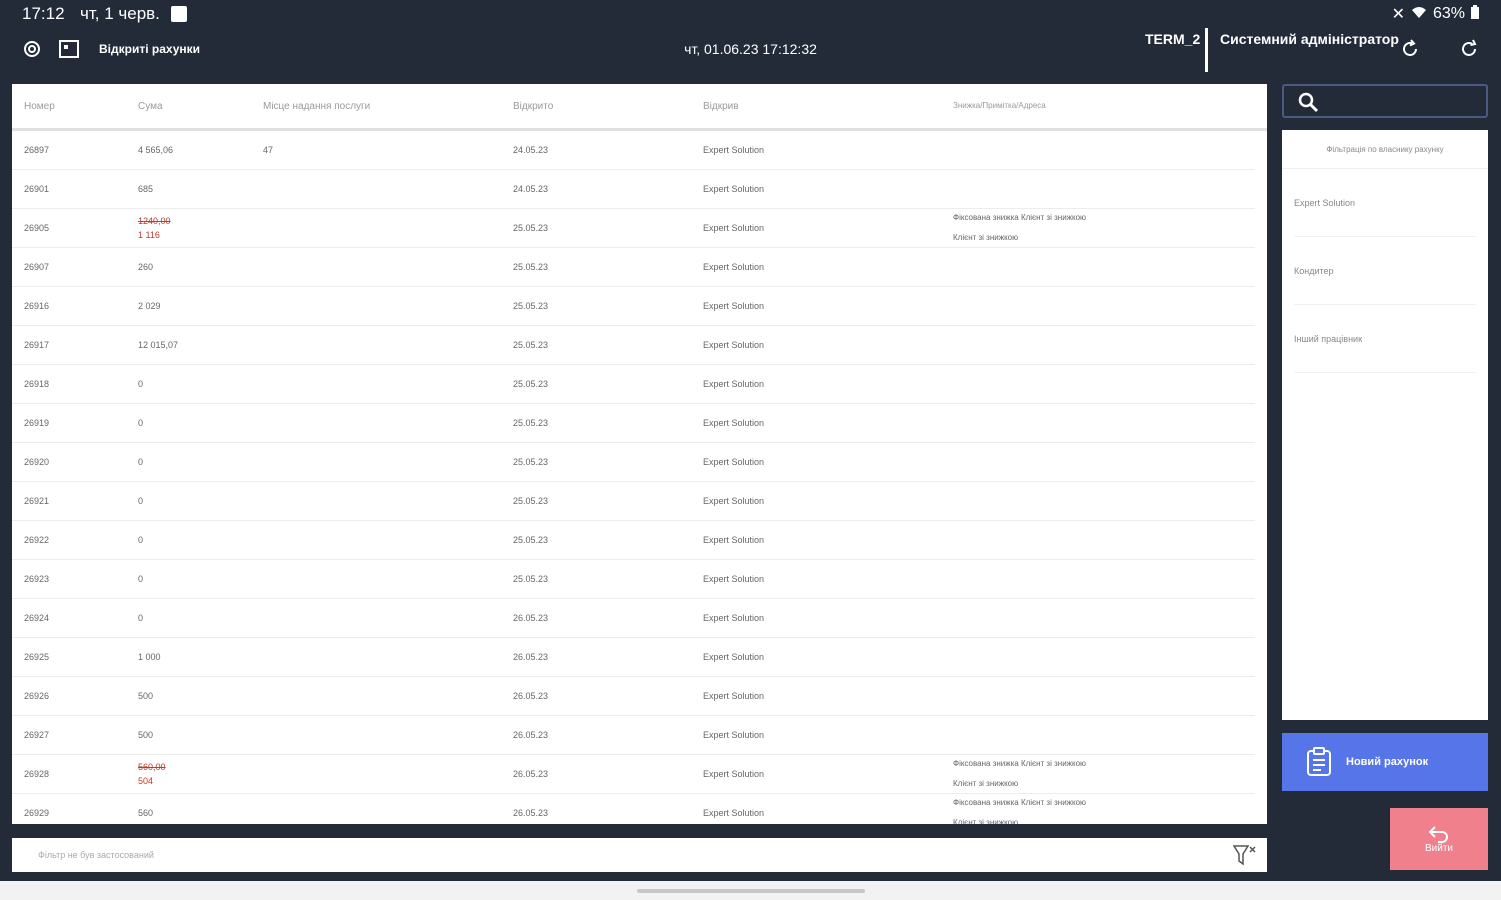 The height and width of the screenshot is (900, 1501). Describe the element at coordinates (37, 696) in the screenshot. I see `bill-number: 26926` at that location.